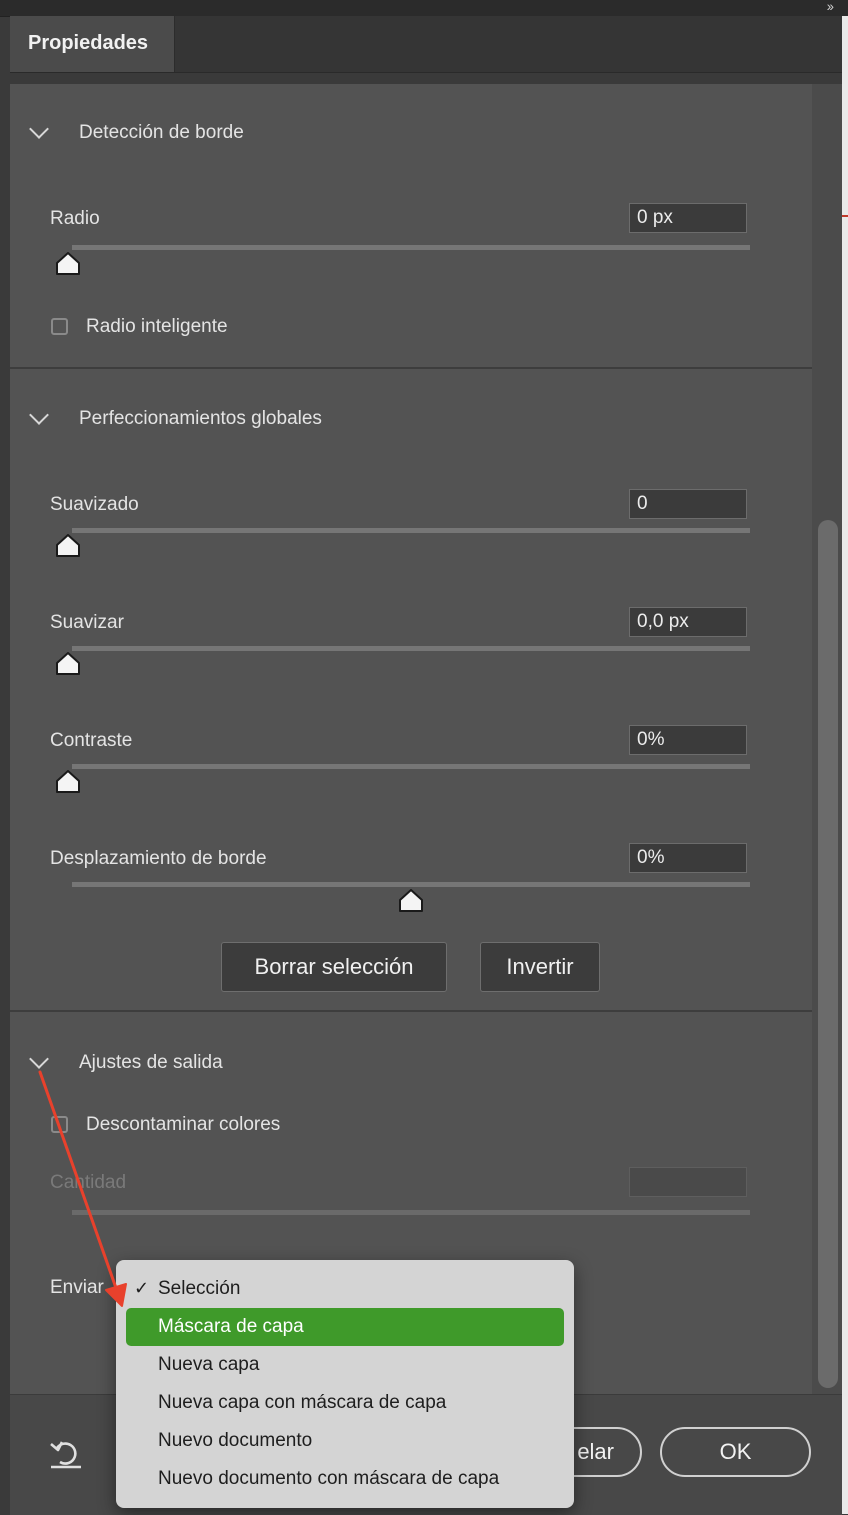 Image resolution: width=848 pixels, height=1515 pixels. I want to click on radius-slider-track, so click(411, 247).